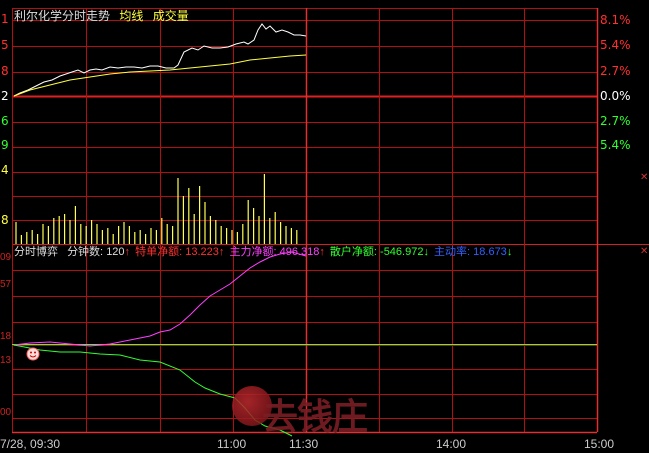 This screenshot has width=649, height=453. What do you see at coordinates (62, 16) in the screenshot?
I see `chart-title: 利尔化学分时走势` at bounding box center [62, 16].